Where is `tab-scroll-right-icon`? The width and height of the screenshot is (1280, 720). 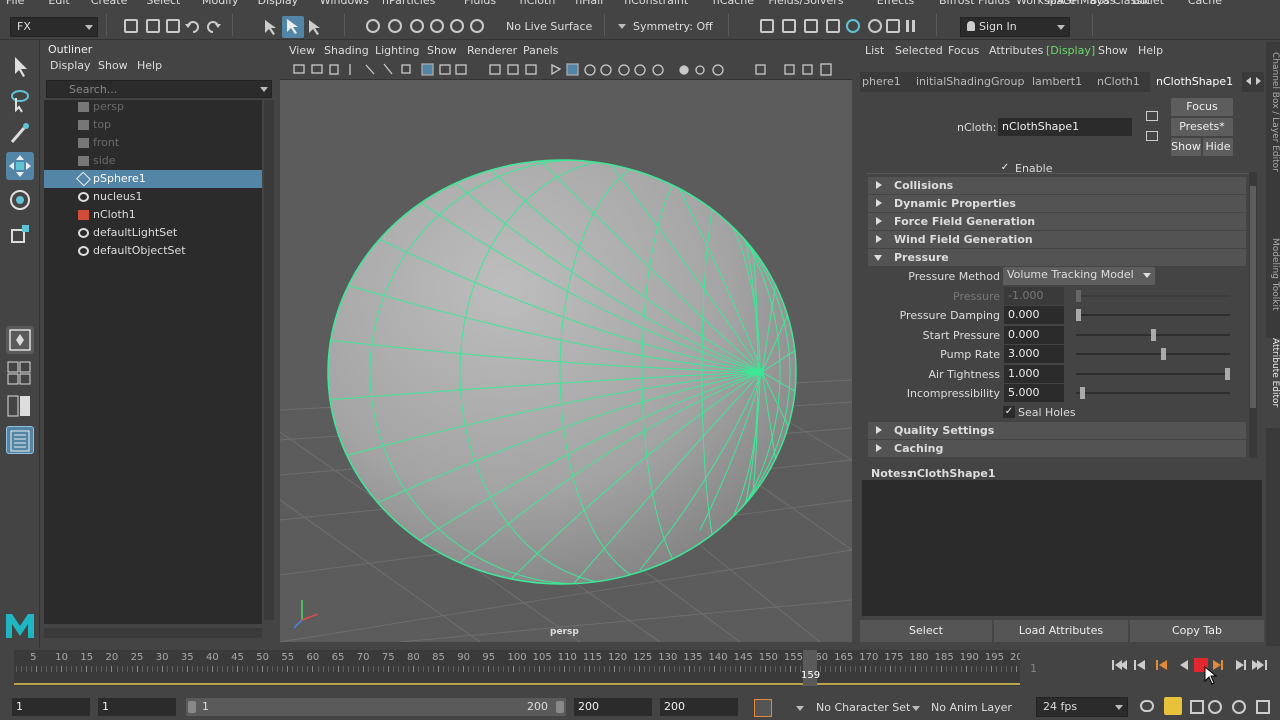 tab-scroll-right-icon is located at coordinates (1258, 81).